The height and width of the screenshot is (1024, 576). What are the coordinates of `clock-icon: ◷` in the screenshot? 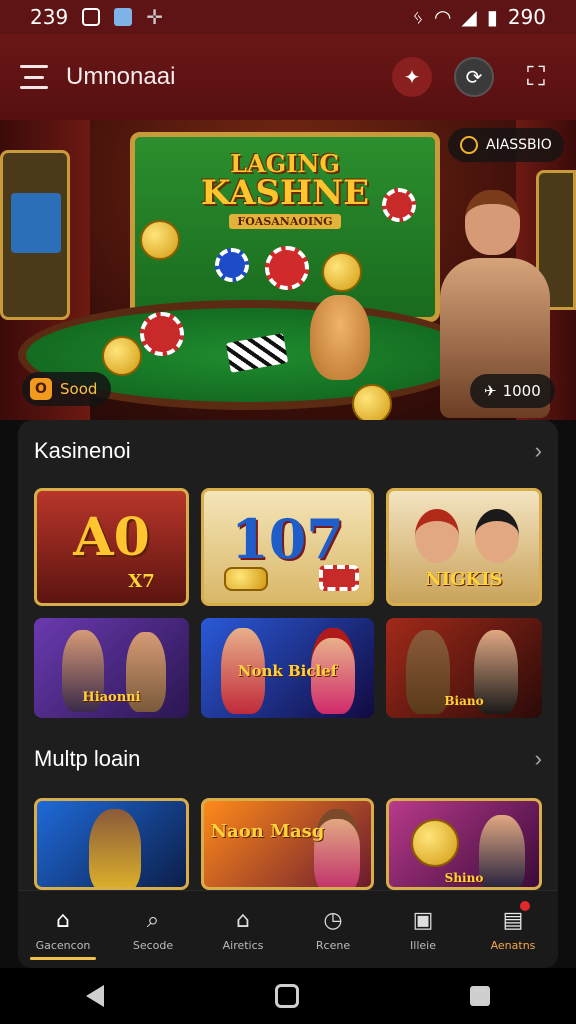 It's located at (333, 920).